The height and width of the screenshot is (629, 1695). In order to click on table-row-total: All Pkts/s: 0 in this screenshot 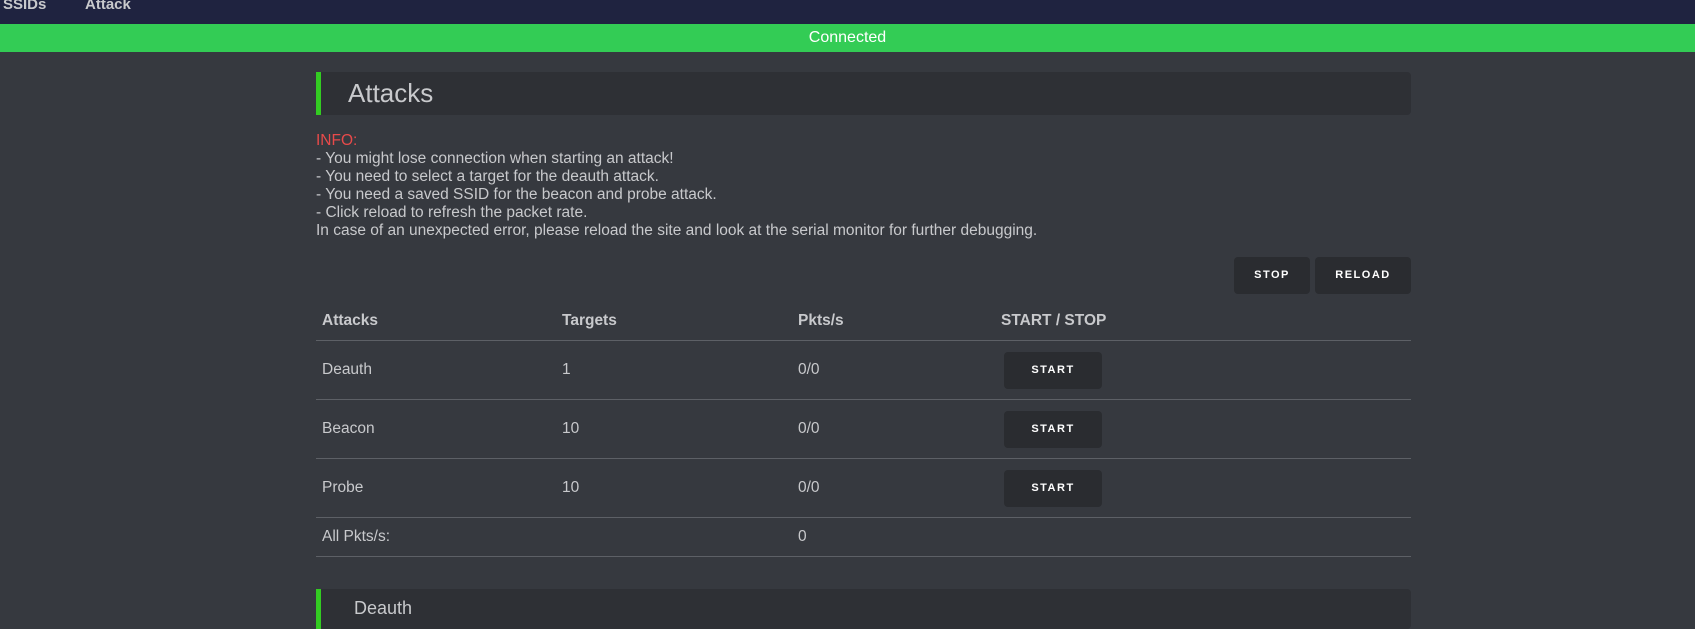, I will do `click(863, 537)`.